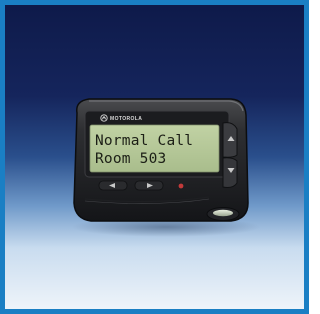 The height and width of the screenshot is (314, 320). Describe the element at coordinates (126, 119) in the screenshot. I see `brand-label: MOTOROLA` at that location.